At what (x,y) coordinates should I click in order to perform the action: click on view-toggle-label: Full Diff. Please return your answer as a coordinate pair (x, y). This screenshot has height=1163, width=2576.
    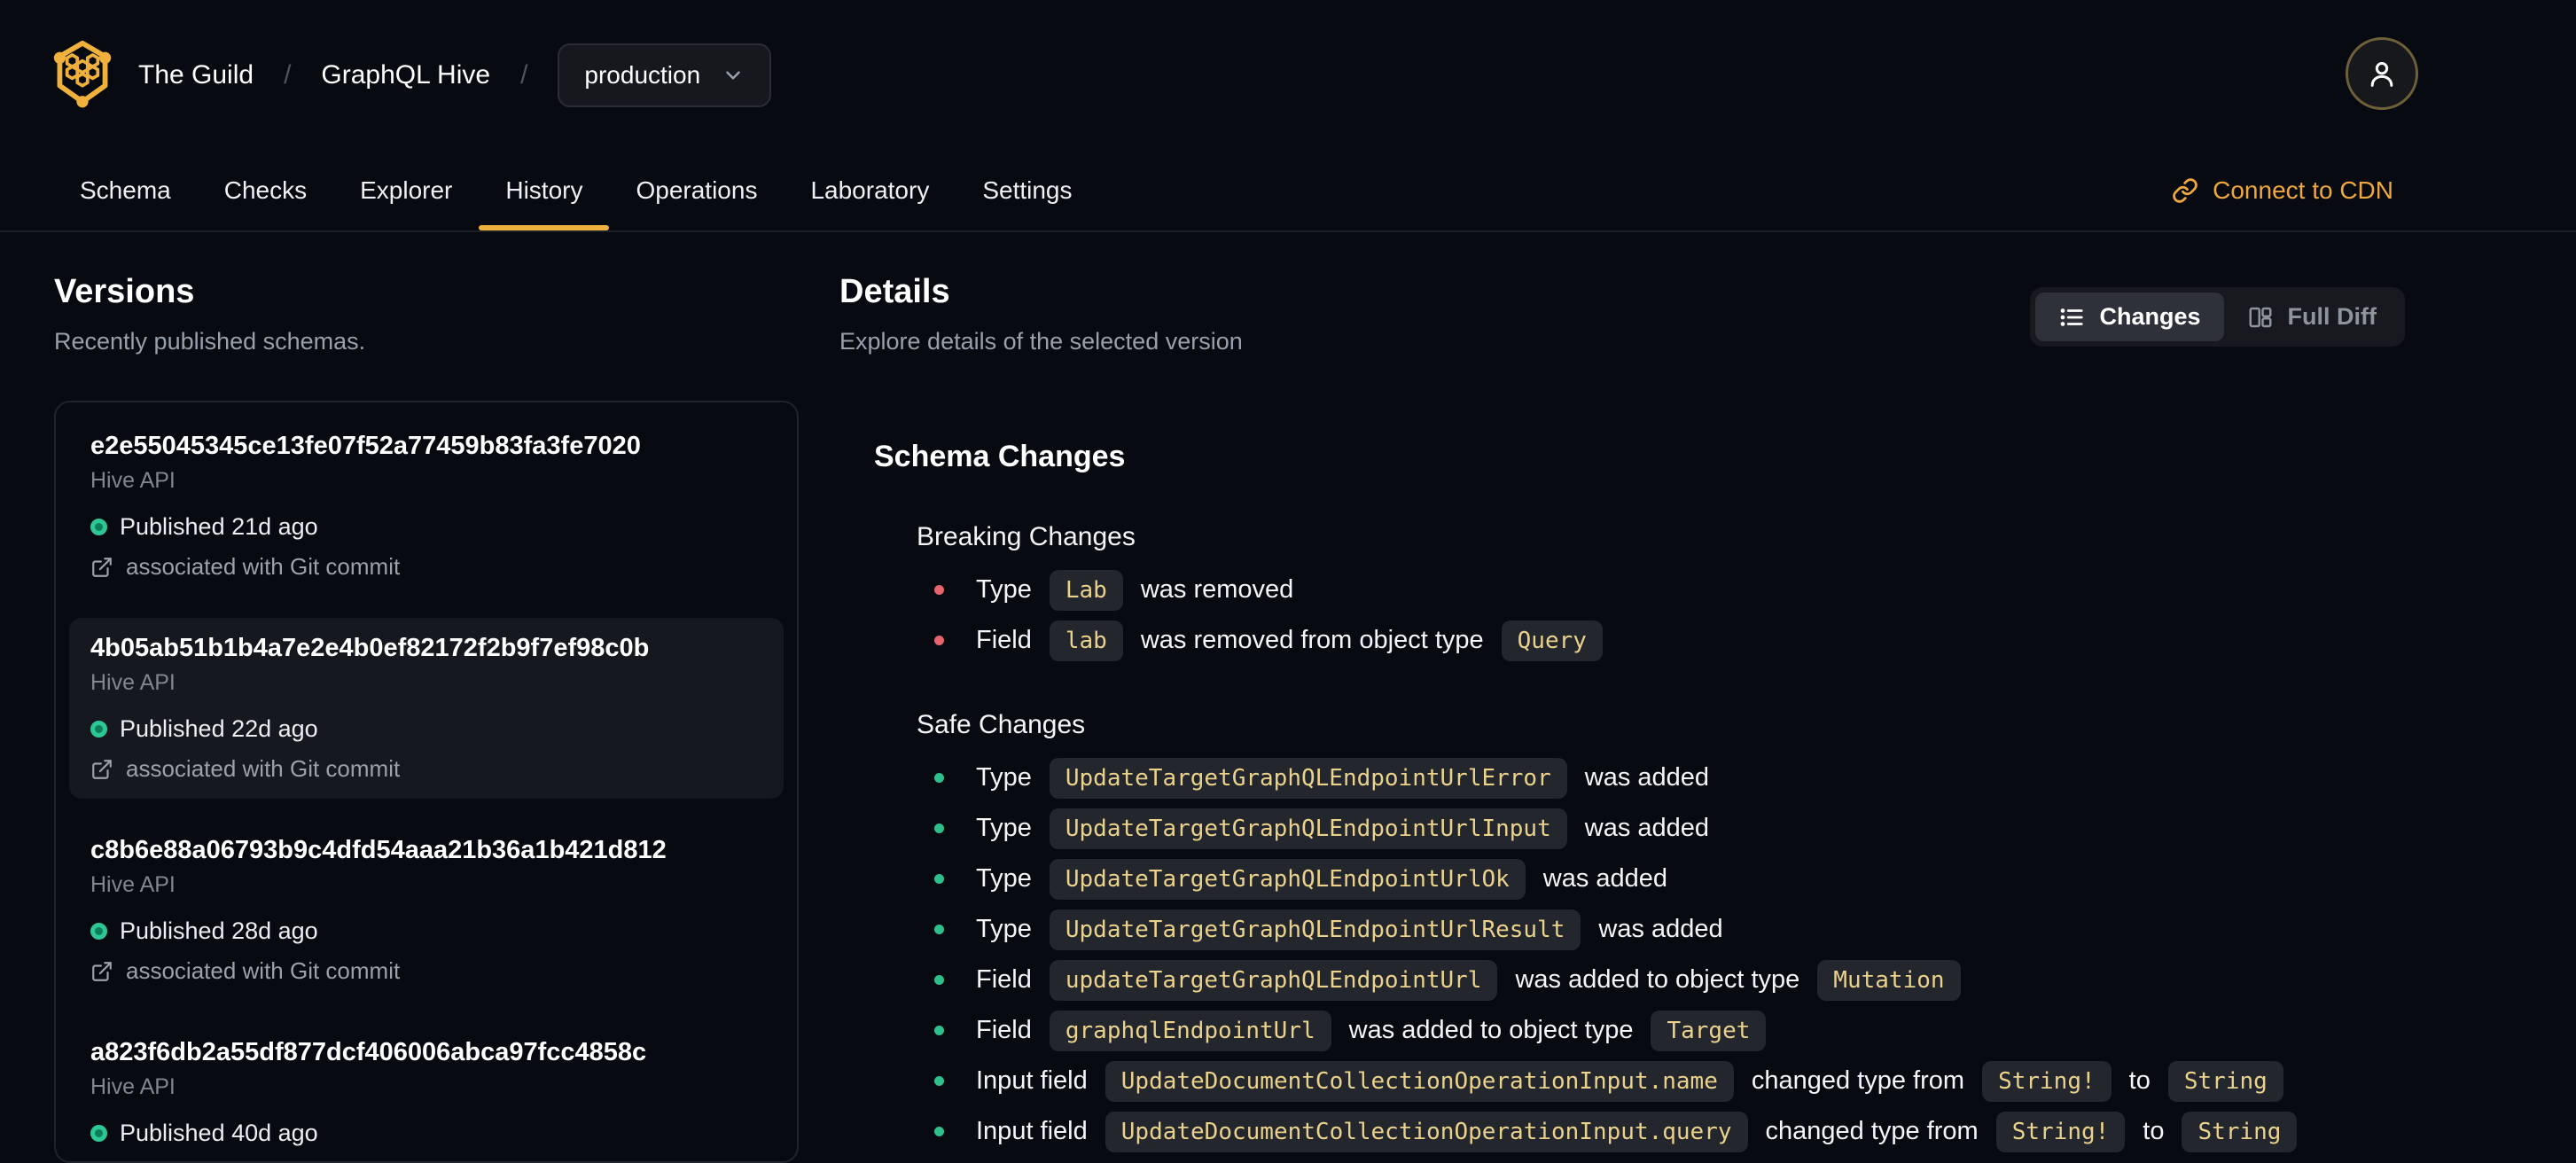
    Looking at the image, I should click on (2332, 317).